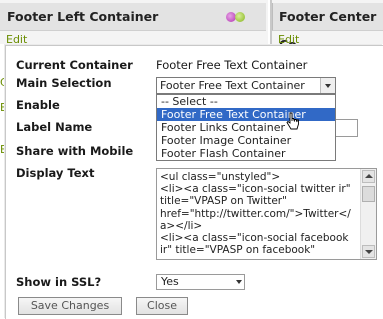  What do you see at coordinates (162, 306) in the screenshot?
I see `close-button: Close` at bounding box center [162, 306].